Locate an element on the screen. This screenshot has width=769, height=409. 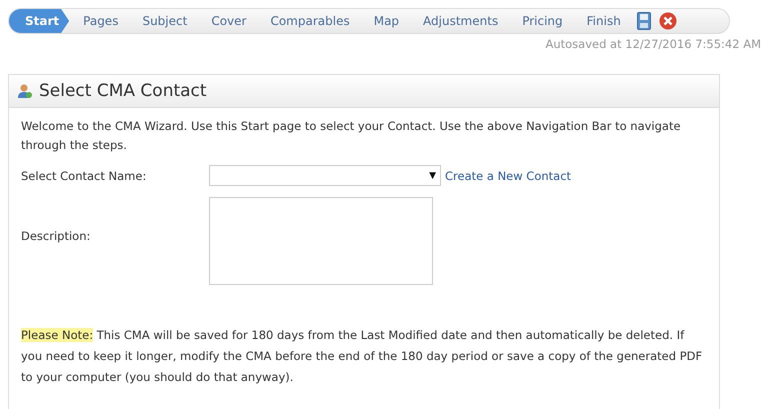
wizard-step-tab: Comparables is located at coordinates (308, 21).